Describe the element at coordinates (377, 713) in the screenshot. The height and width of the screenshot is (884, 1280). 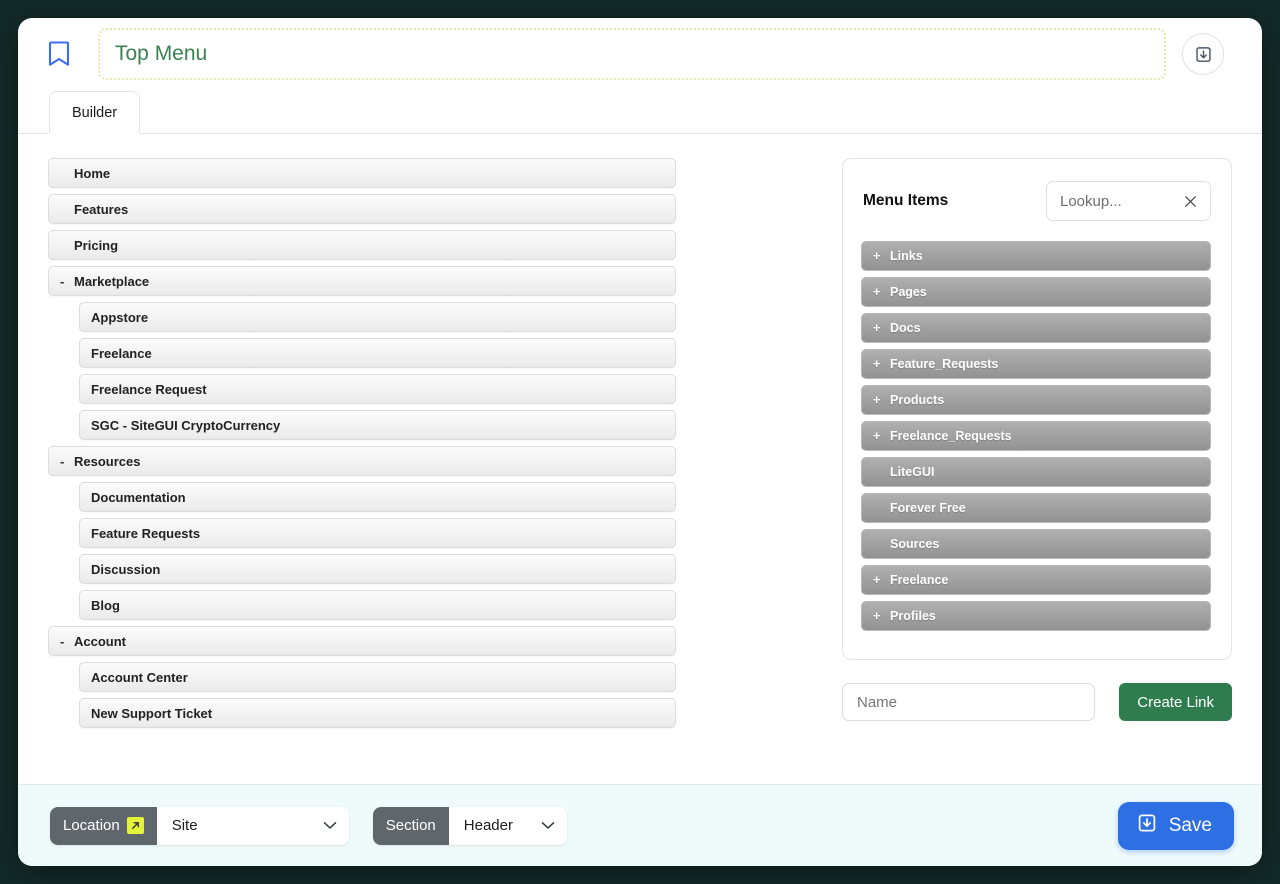
I see `menu-tree-item: New Support Ticket` at that location.